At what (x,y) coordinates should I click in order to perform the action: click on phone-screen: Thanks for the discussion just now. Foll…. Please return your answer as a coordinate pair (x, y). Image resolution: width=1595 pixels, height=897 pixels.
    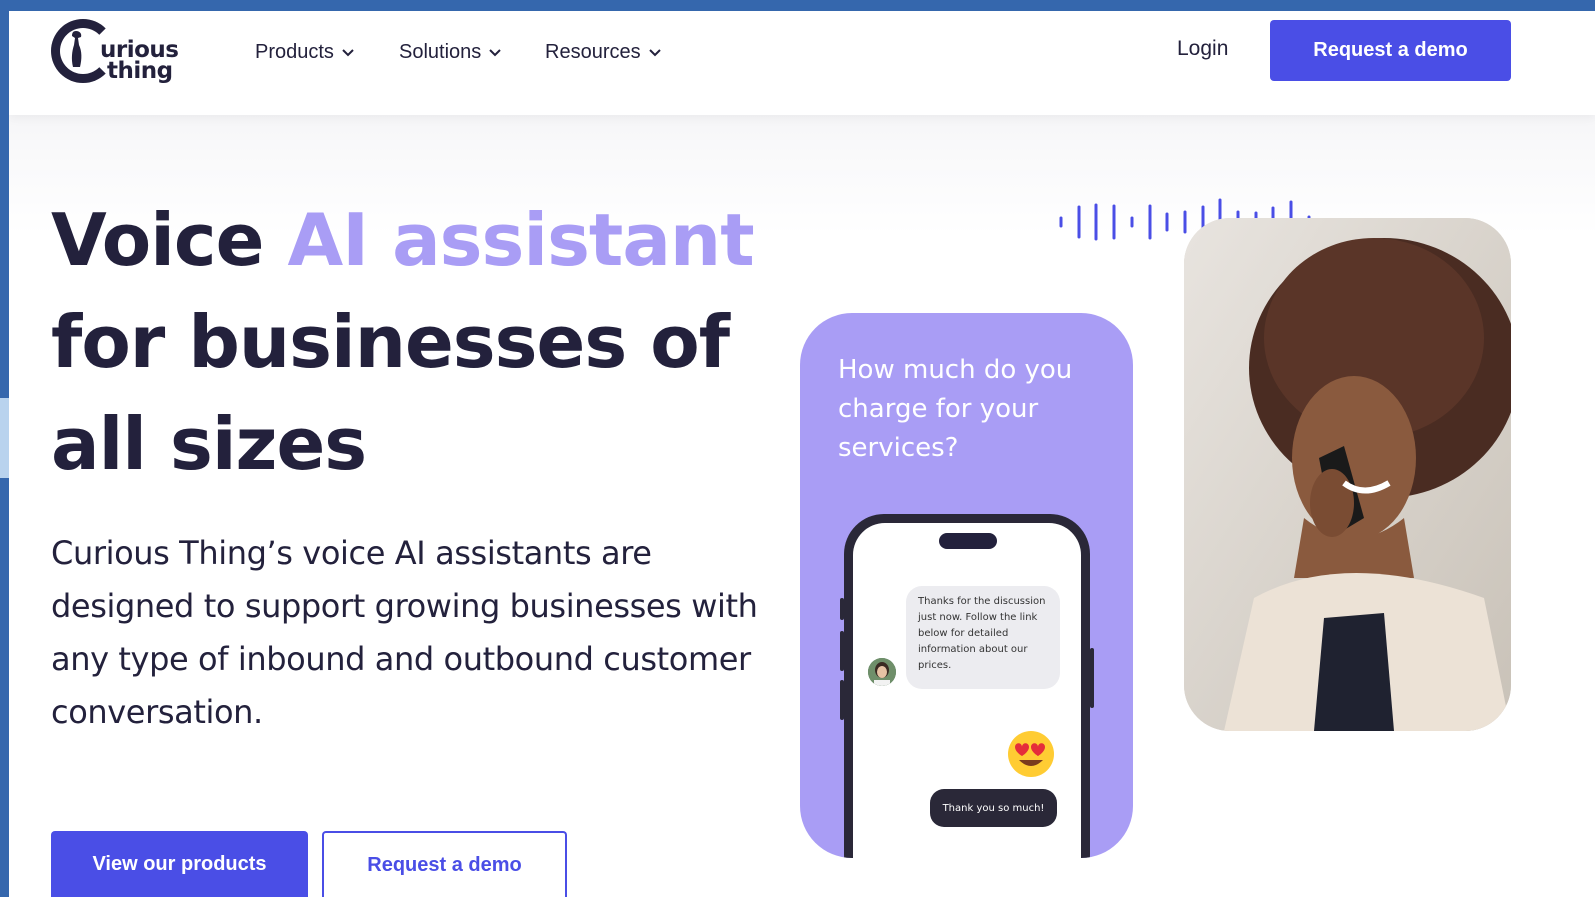
    Looking at the image, I should click on (967, 690).